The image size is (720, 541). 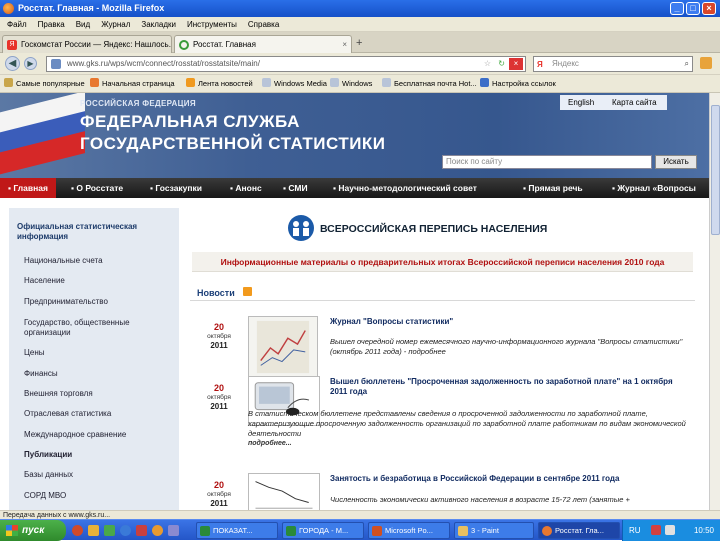 I want to click on window-title: Росстат. Главная - Mozilla Firefox, so click(x=91, y=8).